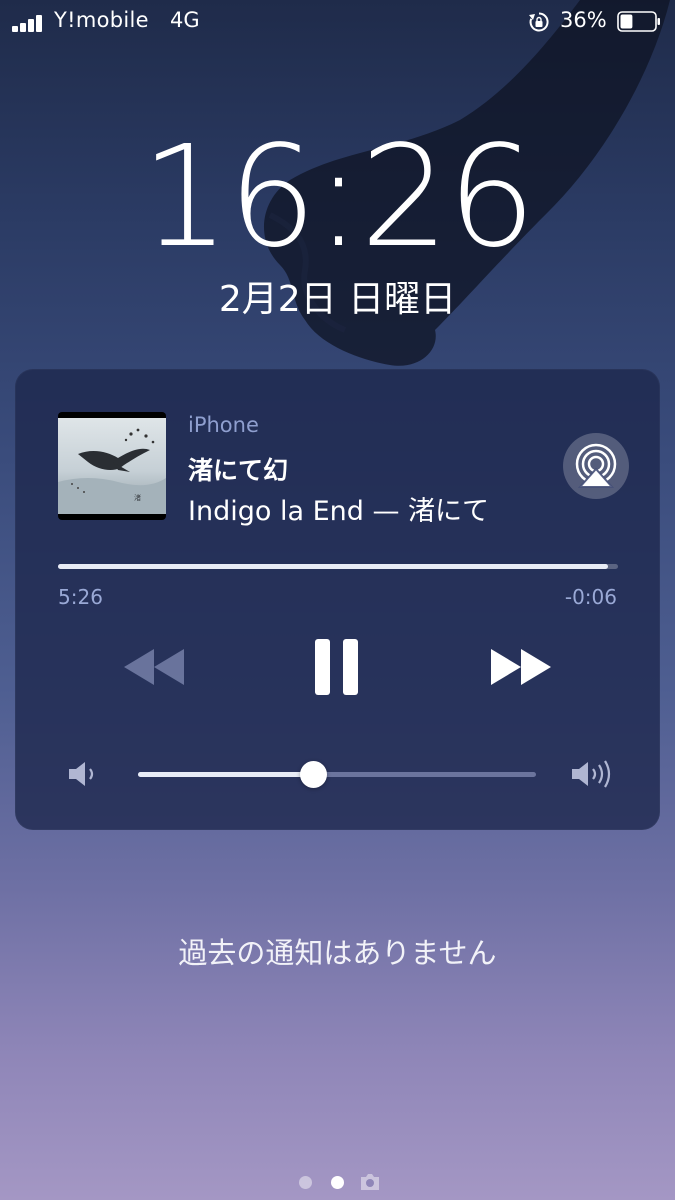 The width and height of the screenshot is (675, 1200). What do you see at coordinates (337, 774) in the screenshot?
I see `volume-slider` at bounding box center [337, 774].